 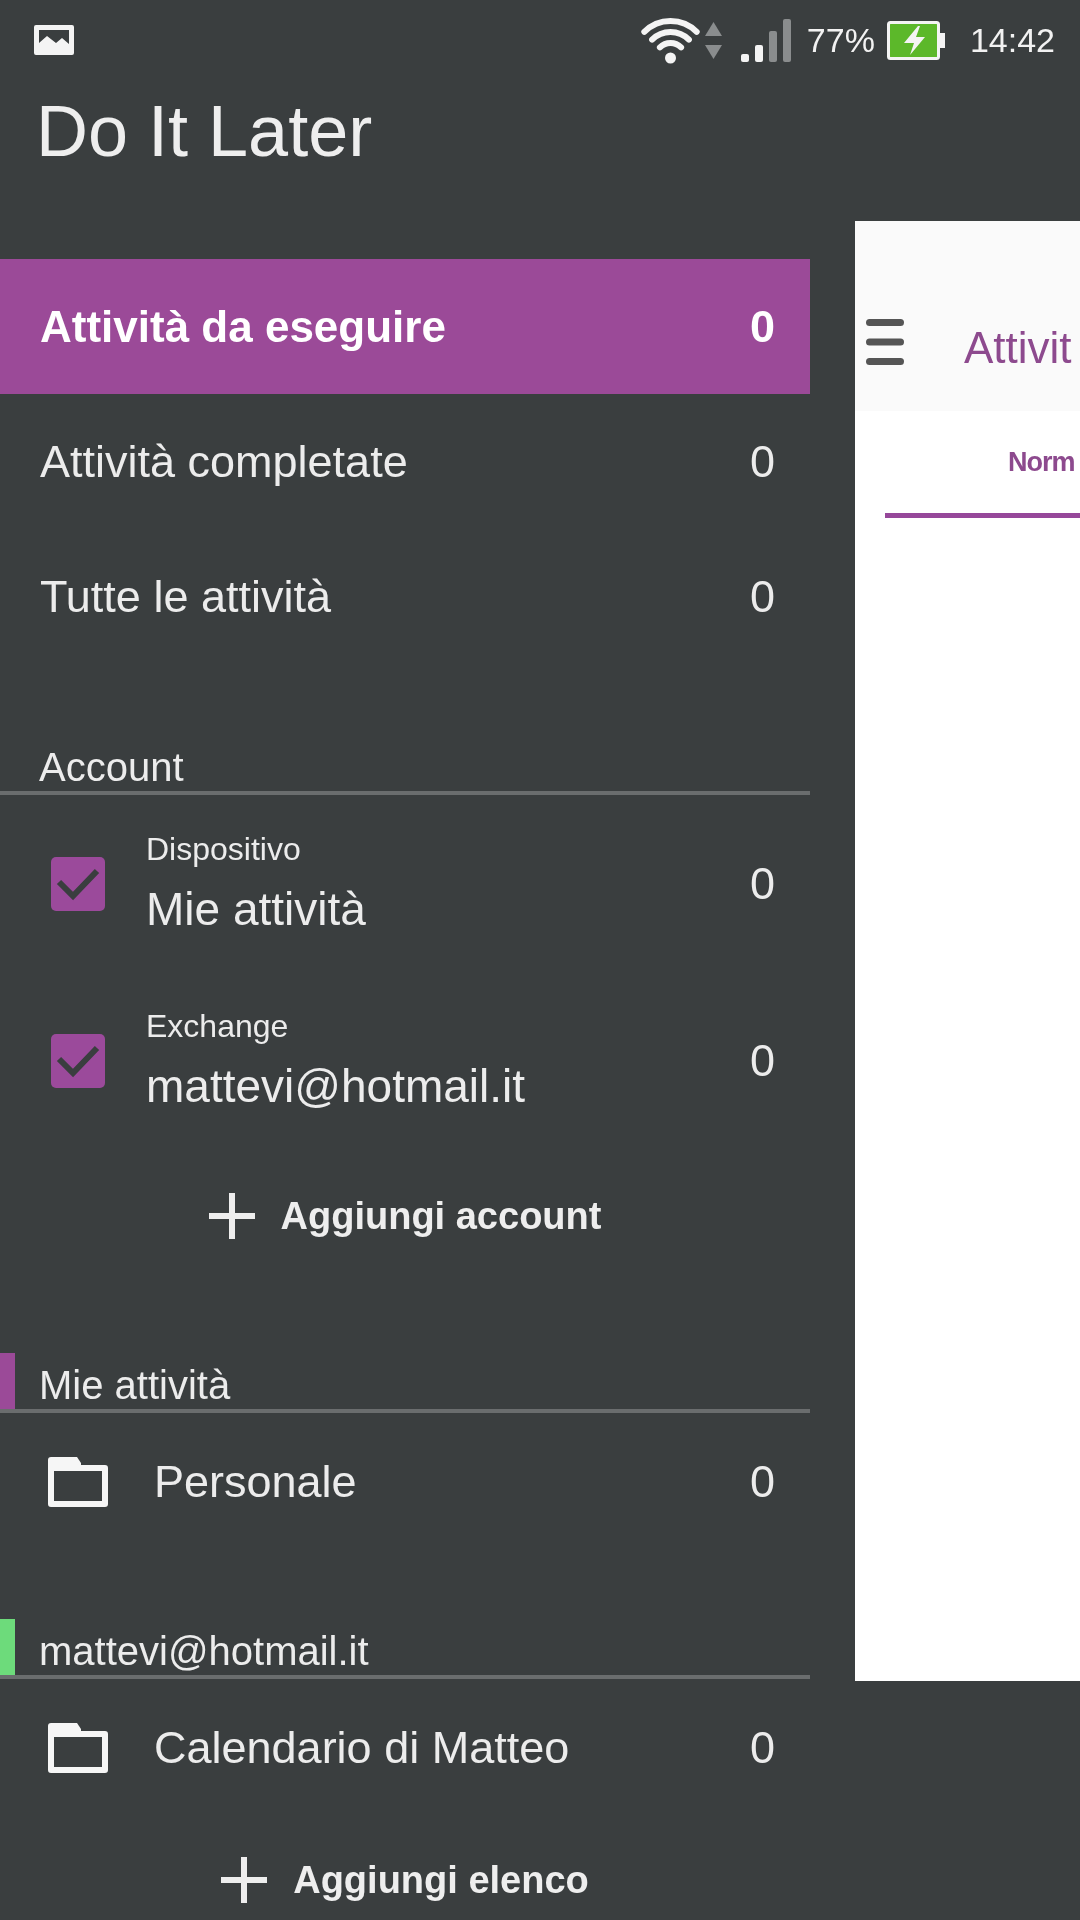 I want to click on screen-title: Attivit, so click(x=1018, y=348).